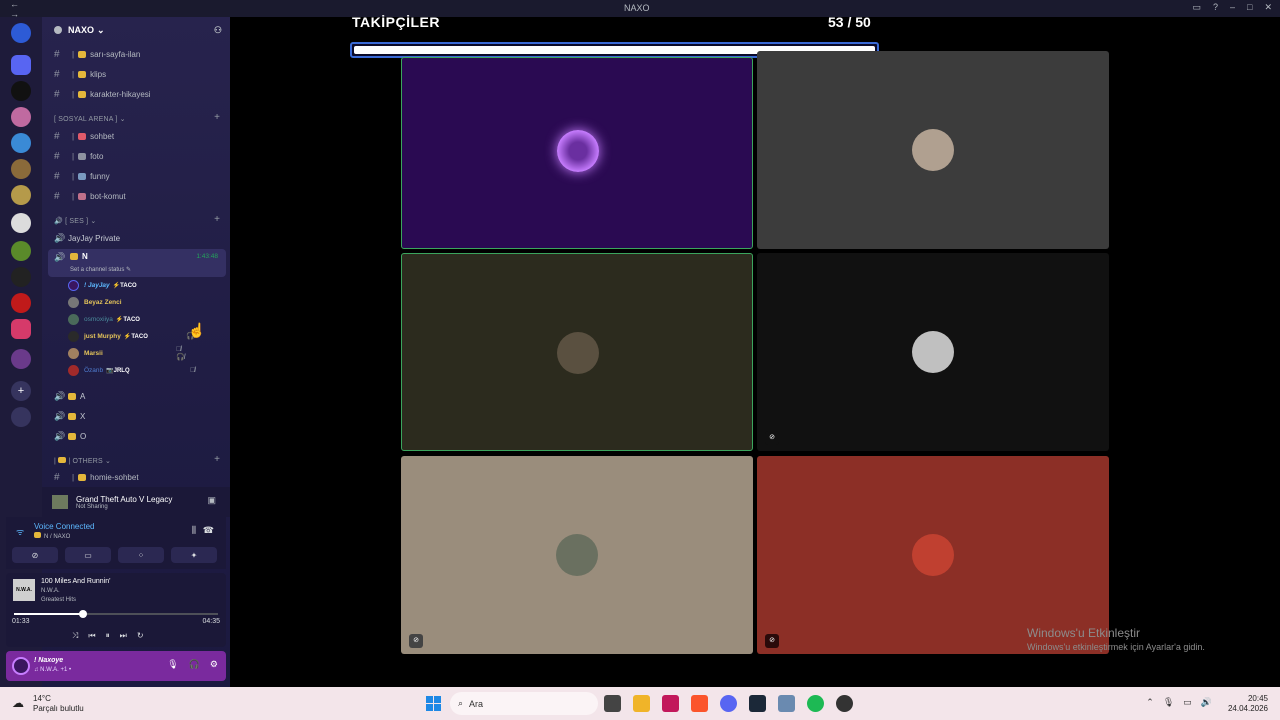 This screenshot has height=720, width=1280. What do you see at coordinates (1268, 7) in the screenshot?
I see `close-button: ✕` at bounding box center [1268, 7].